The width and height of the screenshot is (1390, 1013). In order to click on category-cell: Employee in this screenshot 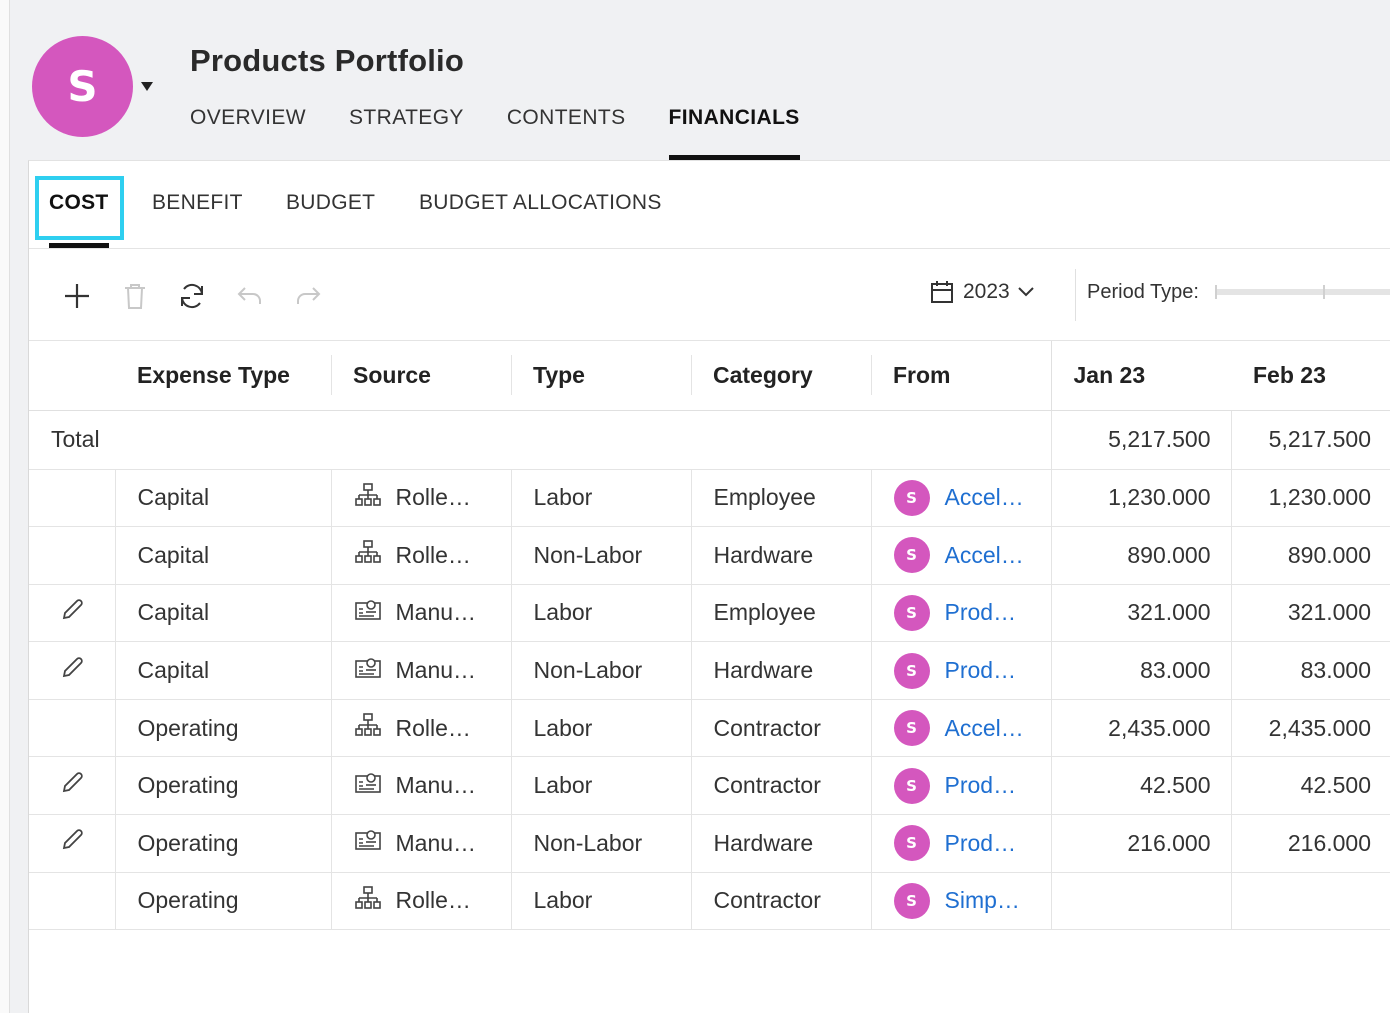, I will do `click(780, 498)`.